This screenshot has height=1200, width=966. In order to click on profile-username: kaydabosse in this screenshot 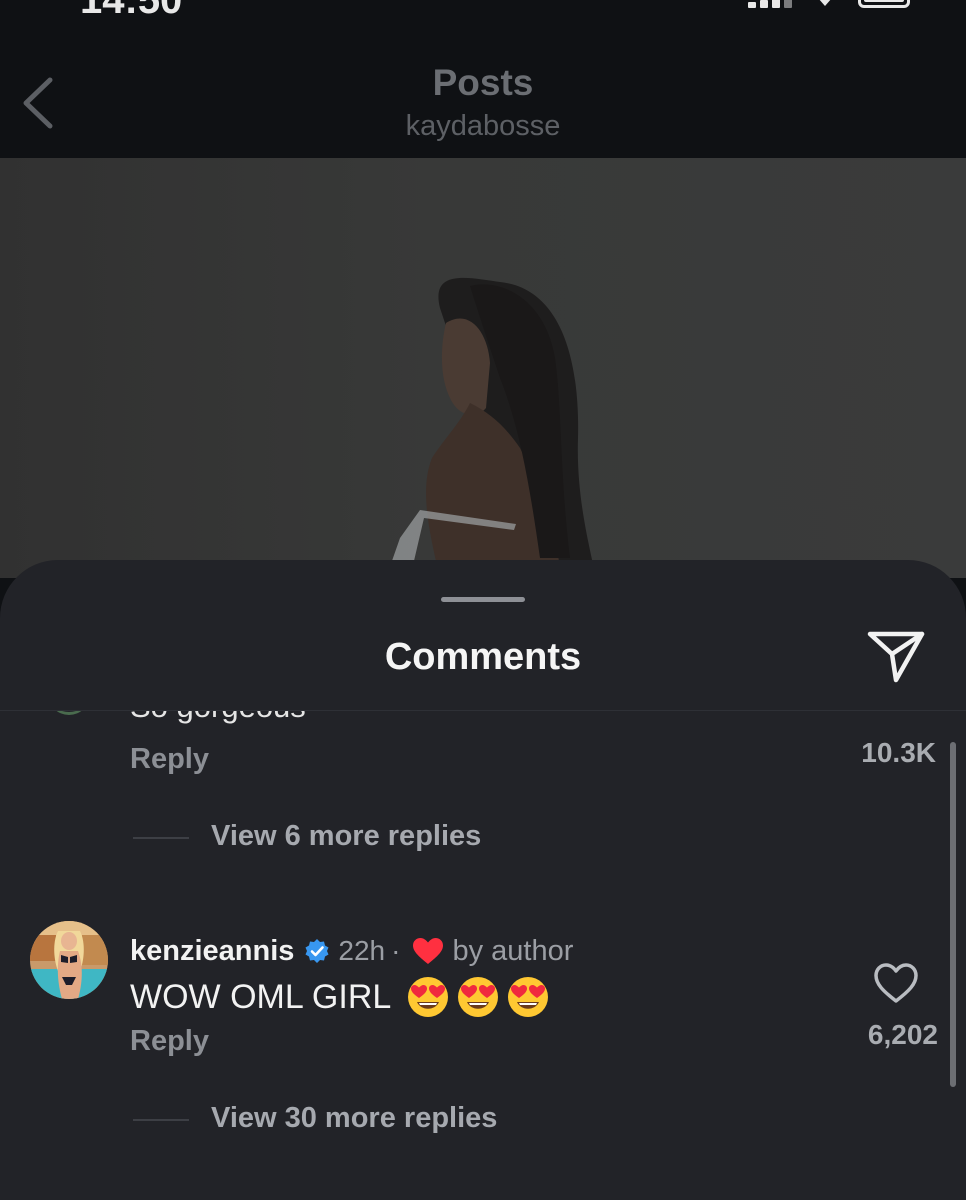, I will do `click(483, 126)`.